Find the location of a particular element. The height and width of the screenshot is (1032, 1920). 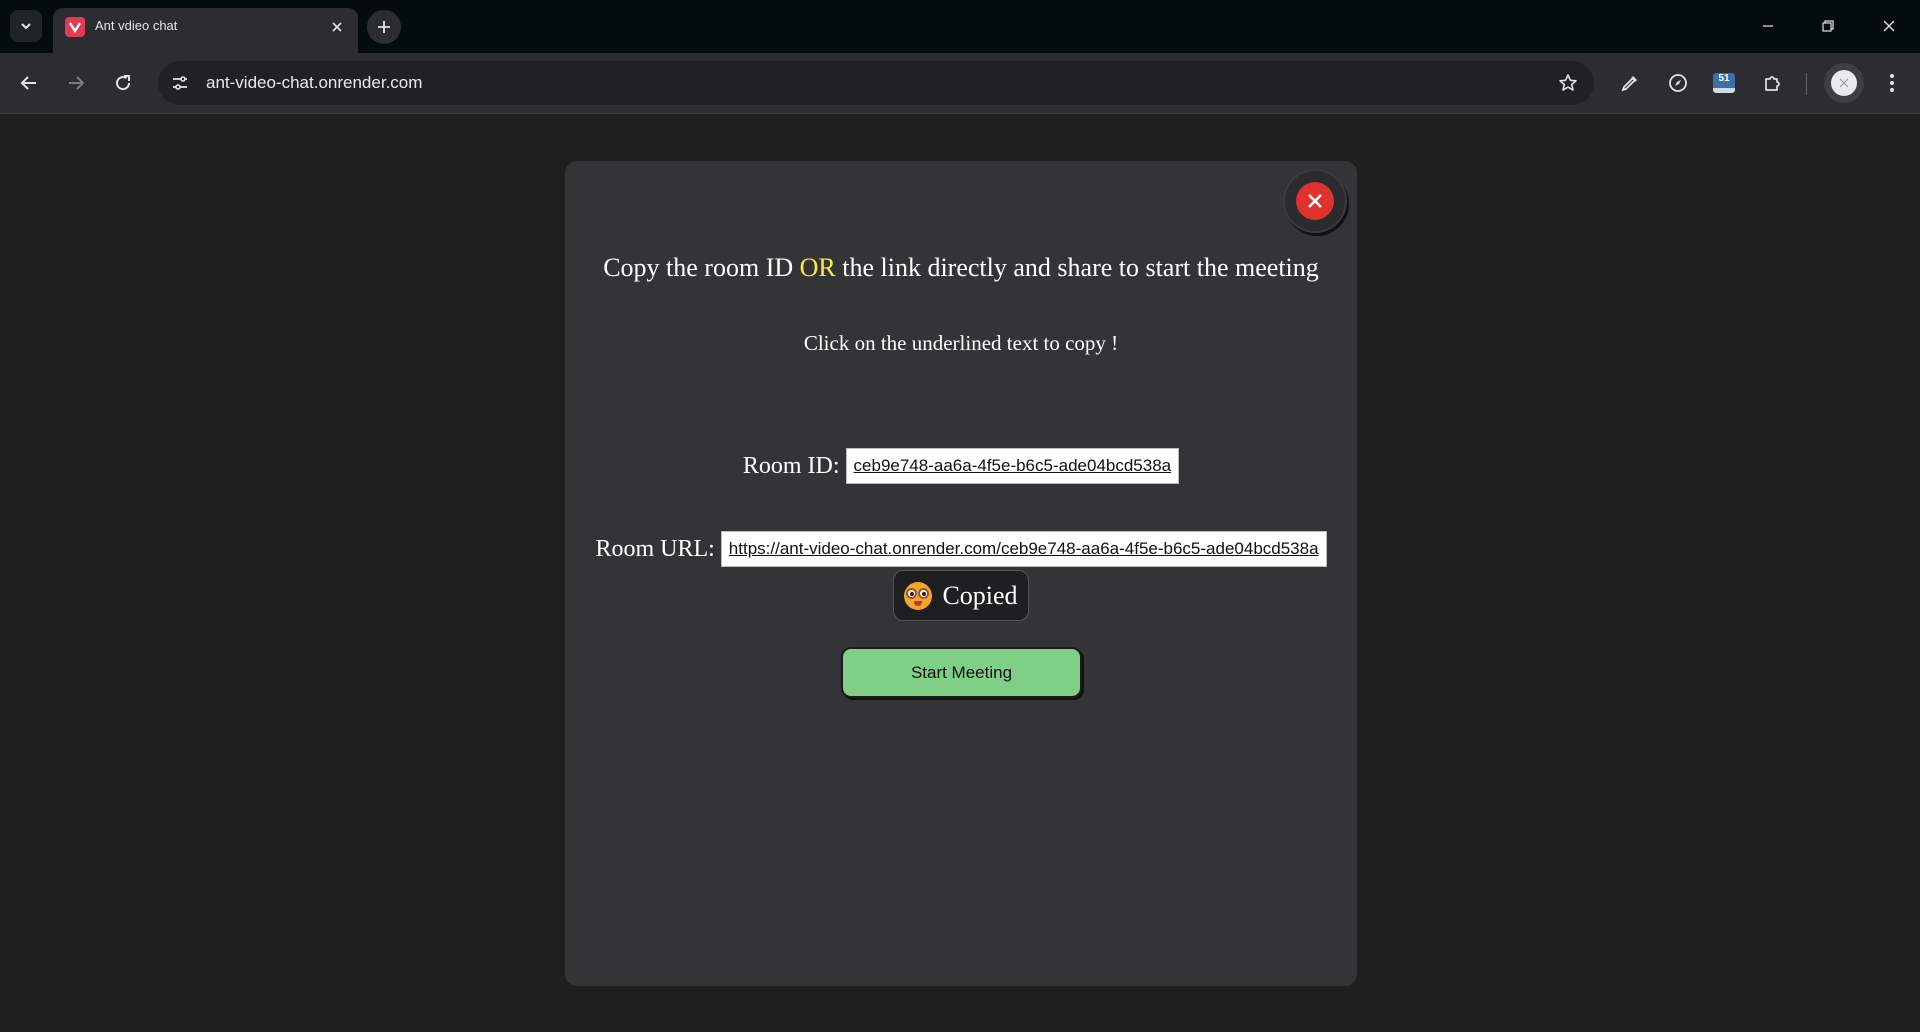

reload-button is located at coordinates (123, 83).